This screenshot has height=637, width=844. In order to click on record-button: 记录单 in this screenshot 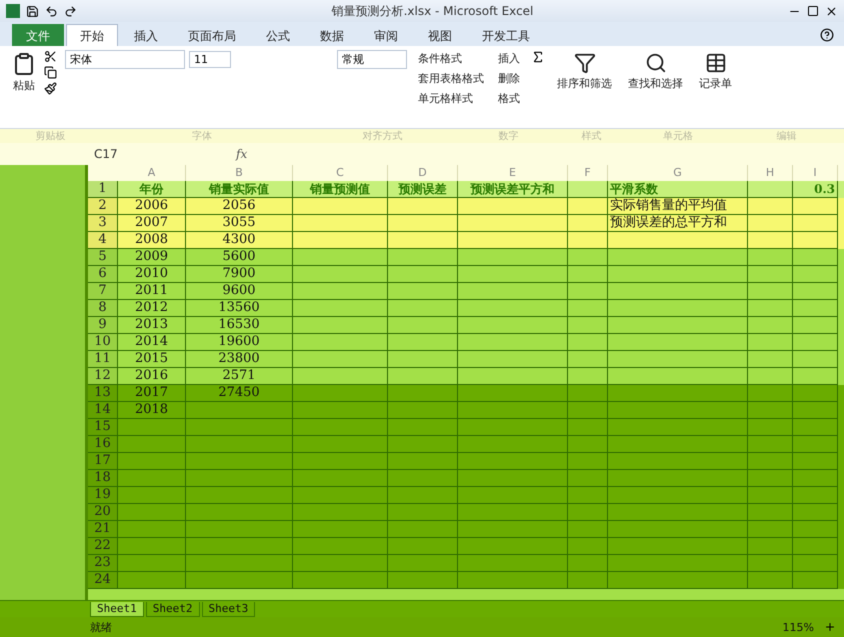, I will do `click(715, 71)`.